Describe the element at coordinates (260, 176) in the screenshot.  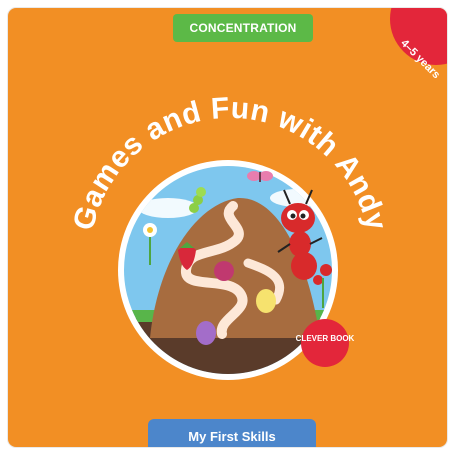
I see `butterfly-icon` at that location.